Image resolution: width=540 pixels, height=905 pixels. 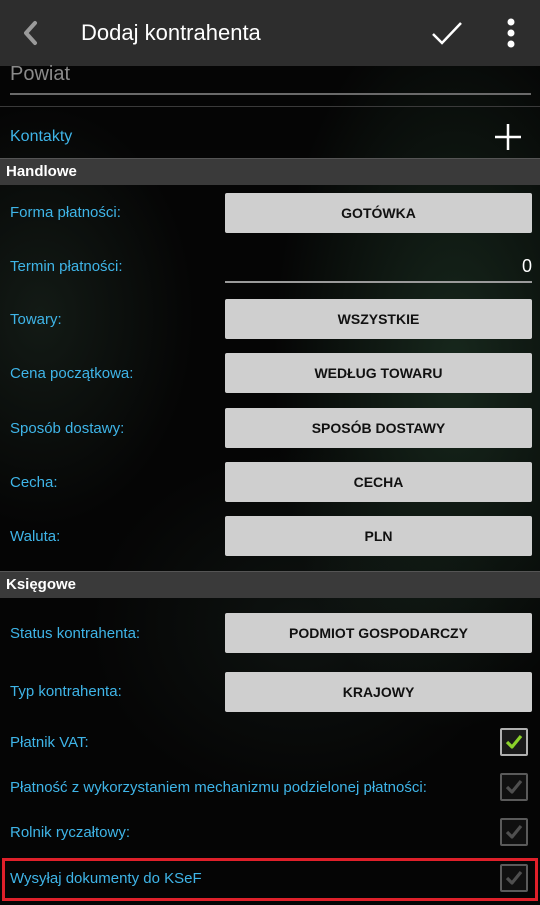 What do you see at coordinates (378, 282) in the screenshot?
I see `termin-platnosci-underline` at bounding box center [378, 282].